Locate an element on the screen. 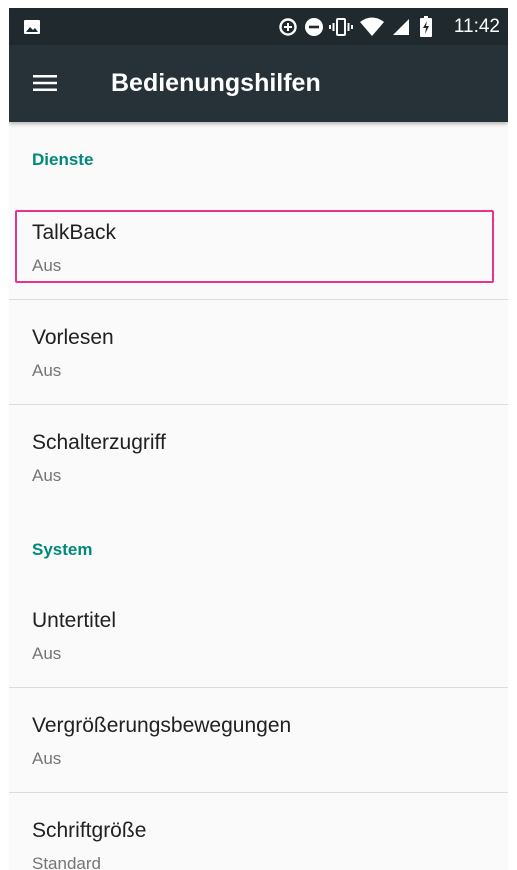  pref-title: Schalterzugriff is located at coordinates (99, 442).